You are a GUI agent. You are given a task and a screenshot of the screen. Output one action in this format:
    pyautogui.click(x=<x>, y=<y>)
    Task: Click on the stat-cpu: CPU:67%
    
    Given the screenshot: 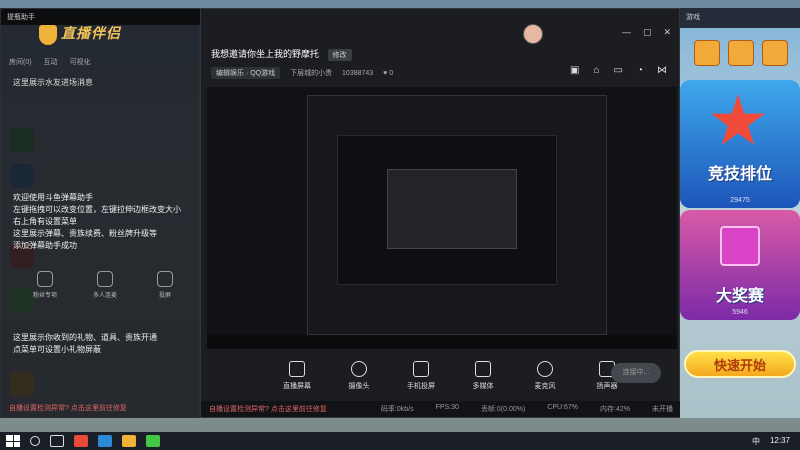 What is the action you would take?
    pyautogui.click(x=563, y=407)
    